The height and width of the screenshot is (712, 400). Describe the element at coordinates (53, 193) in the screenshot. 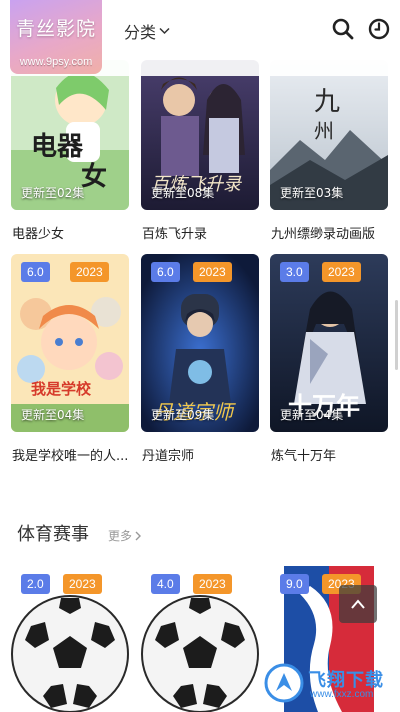

I see `update-status: 更新至02集` at that location.